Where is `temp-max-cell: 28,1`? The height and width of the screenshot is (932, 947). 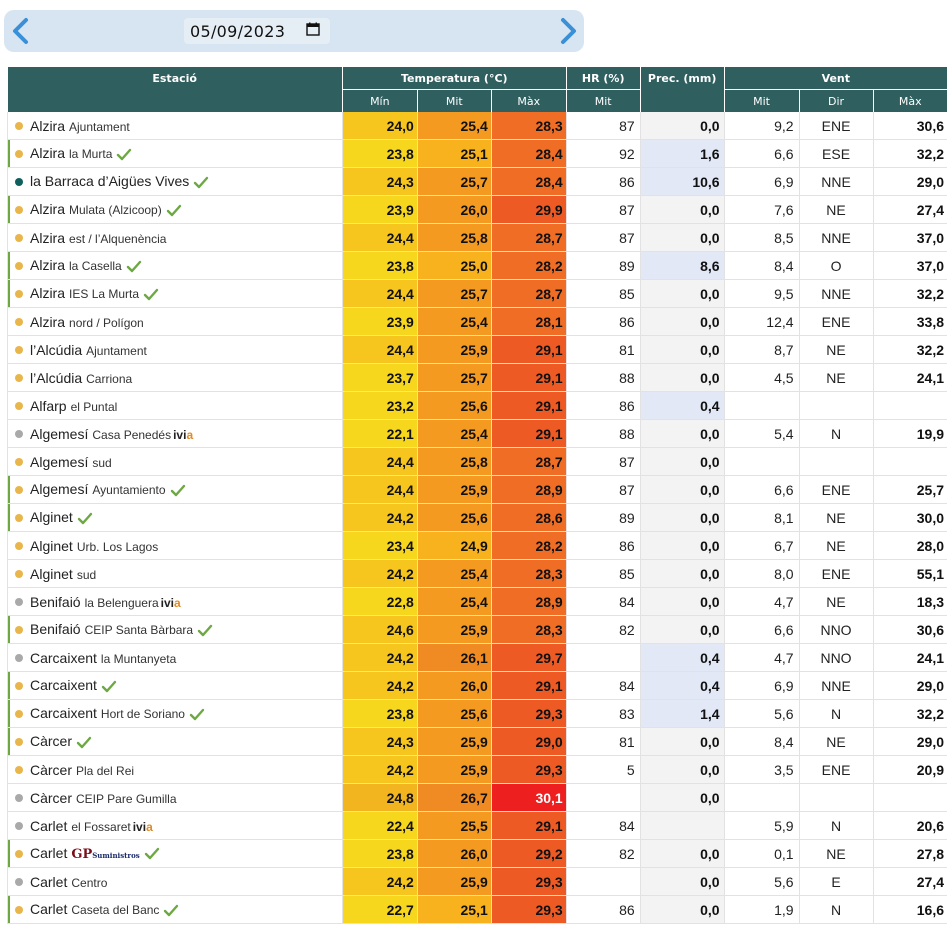
temp-max-cell: 28,1 is located at coordinates (528, 321).